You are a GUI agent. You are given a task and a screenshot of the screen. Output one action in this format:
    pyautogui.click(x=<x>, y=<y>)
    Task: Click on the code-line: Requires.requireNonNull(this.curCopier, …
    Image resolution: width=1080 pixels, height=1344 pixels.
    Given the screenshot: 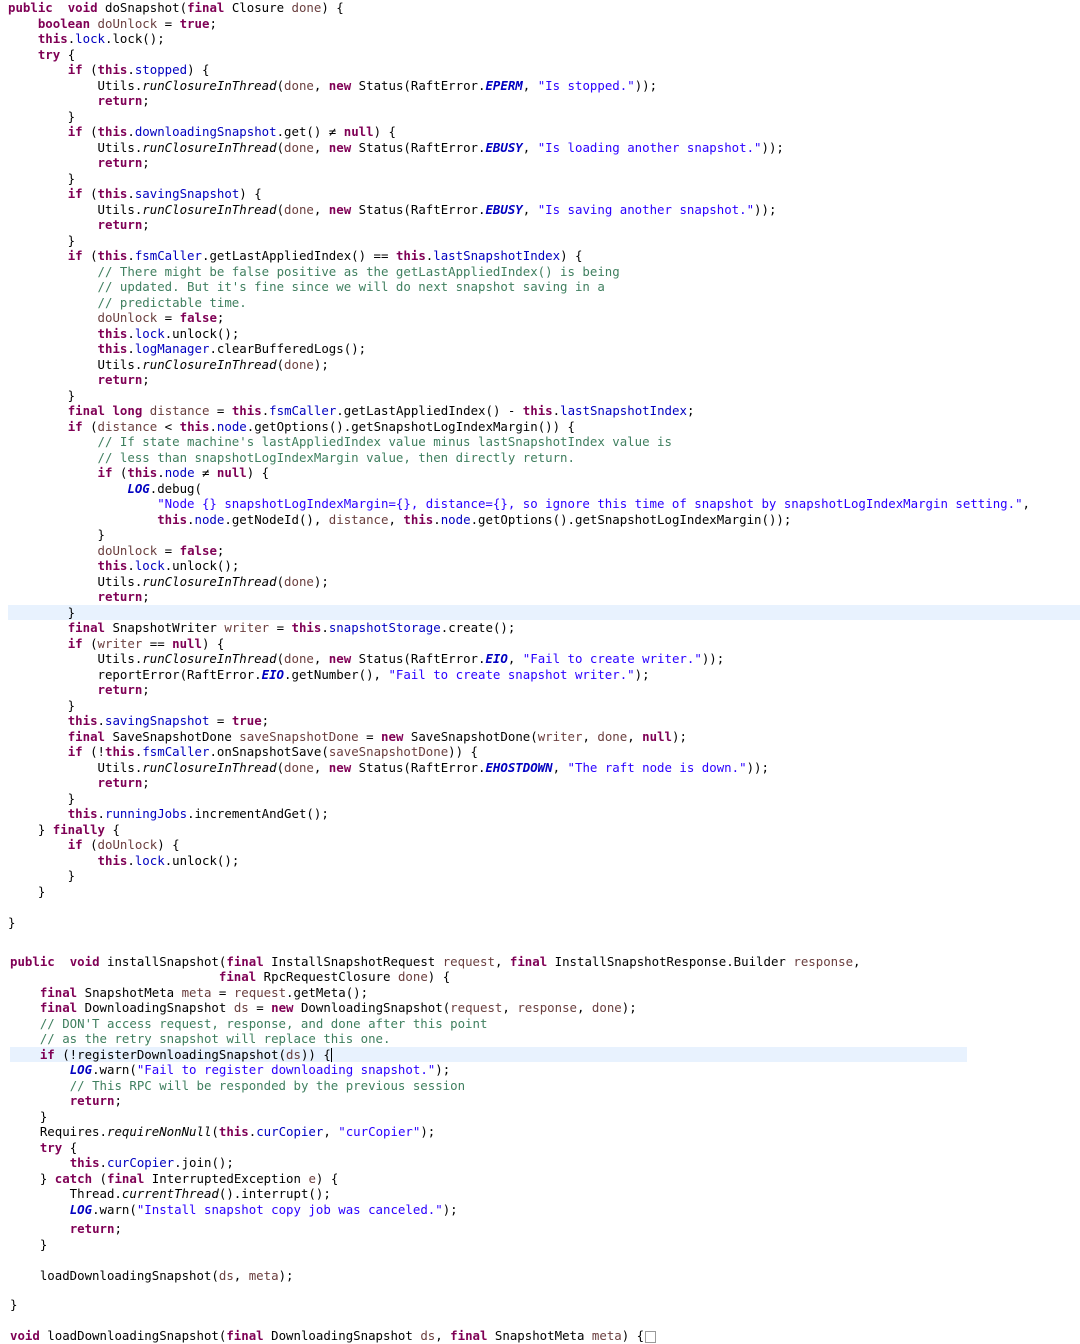 What is the action you would take?
    pyautogui.click(x=222, y=1132)
    